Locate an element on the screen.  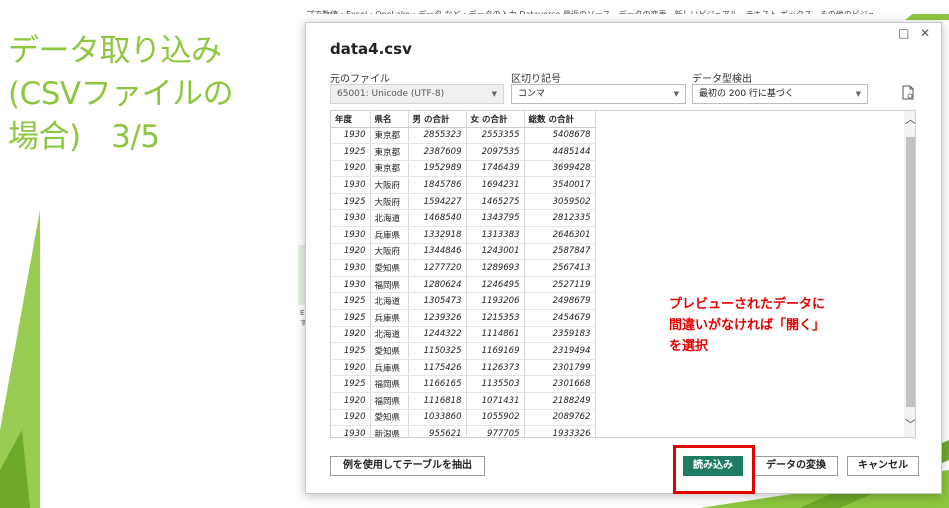
column-header-year: 年度 is located at coordinates (351, 119).